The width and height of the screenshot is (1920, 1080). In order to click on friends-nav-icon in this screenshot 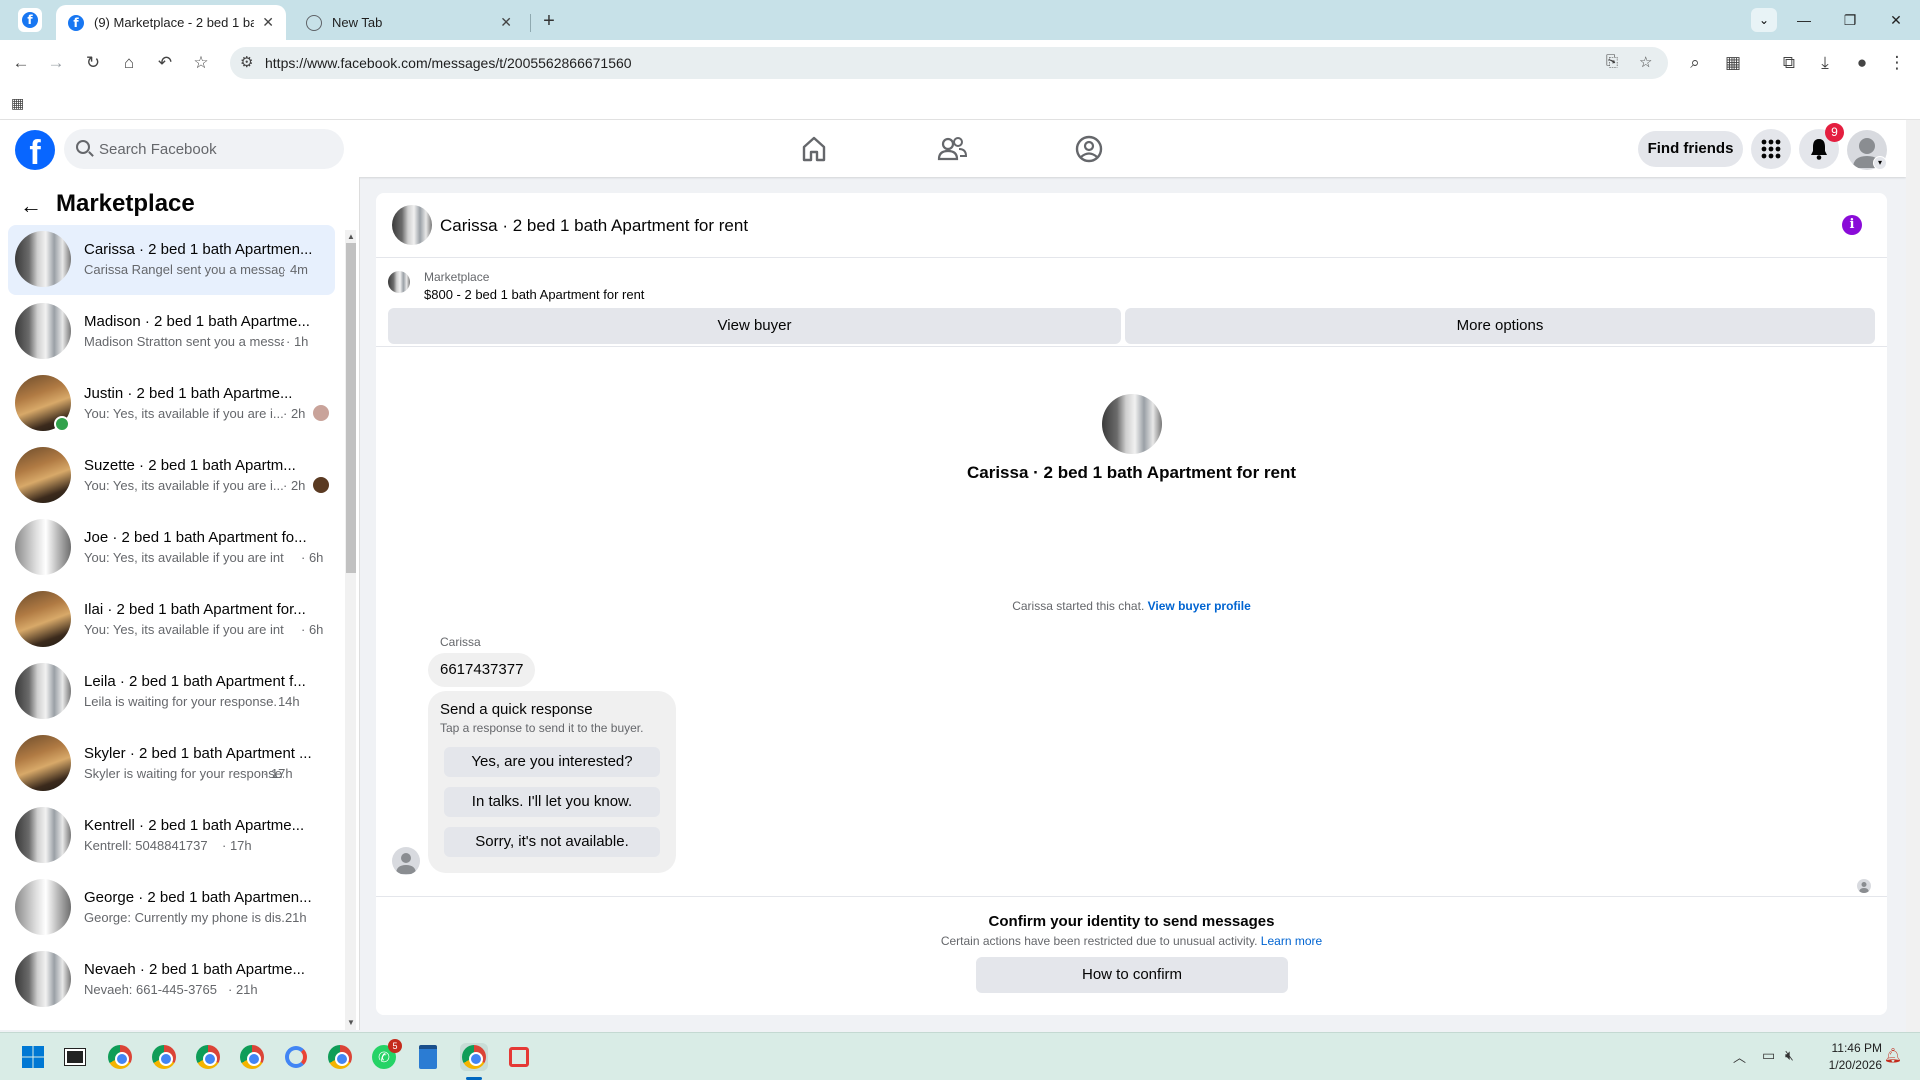, I will do `click(952, 149)`.